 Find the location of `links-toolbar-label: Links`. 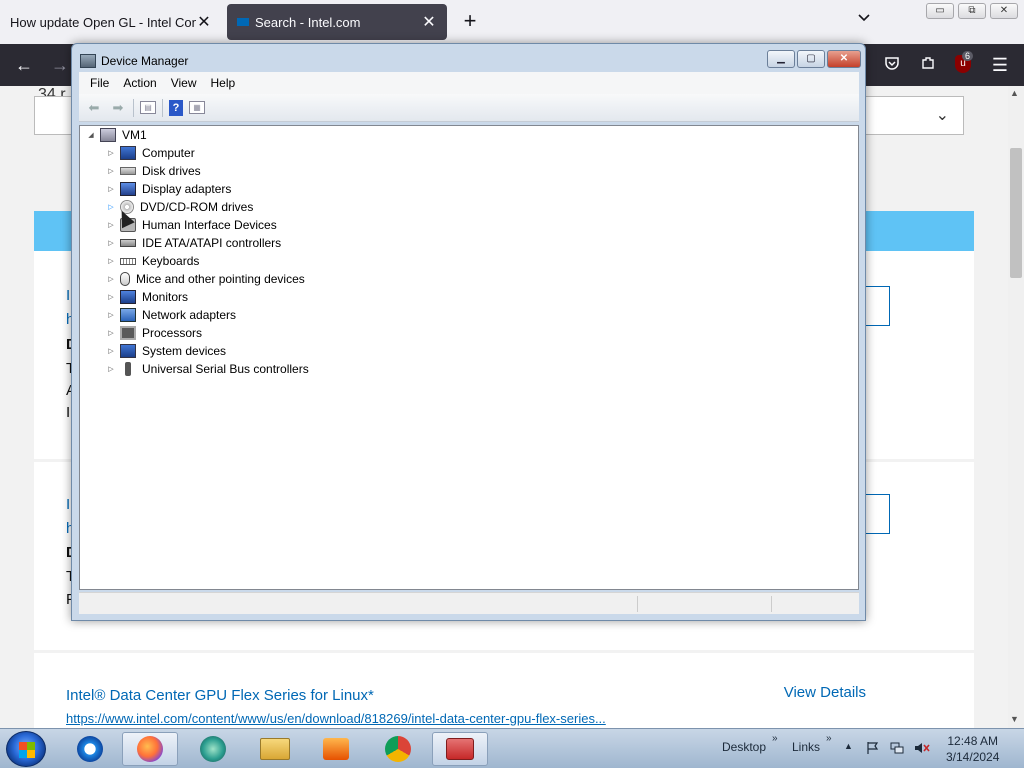

links-toolbar-label: Links is located at coordinates (806, 747).